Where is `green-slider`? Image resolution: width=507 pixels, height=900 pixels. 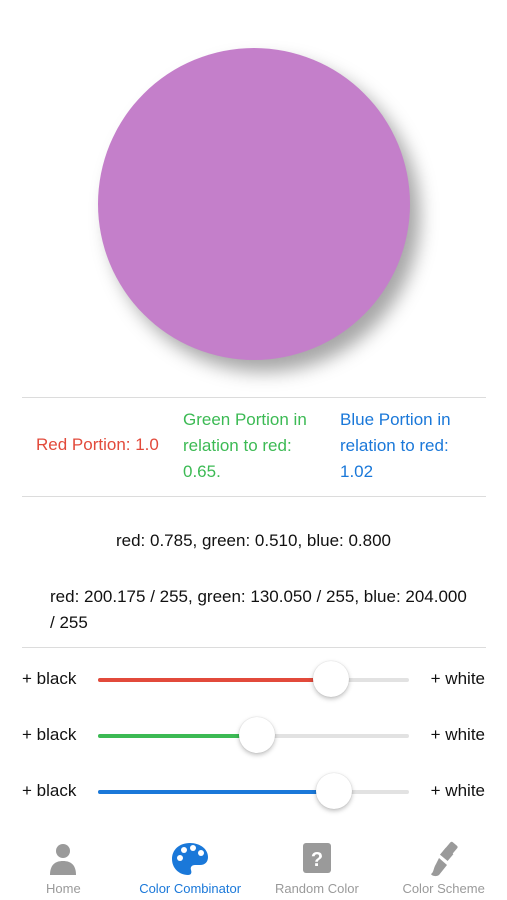
green-slider is located at coordinates (253, 735).